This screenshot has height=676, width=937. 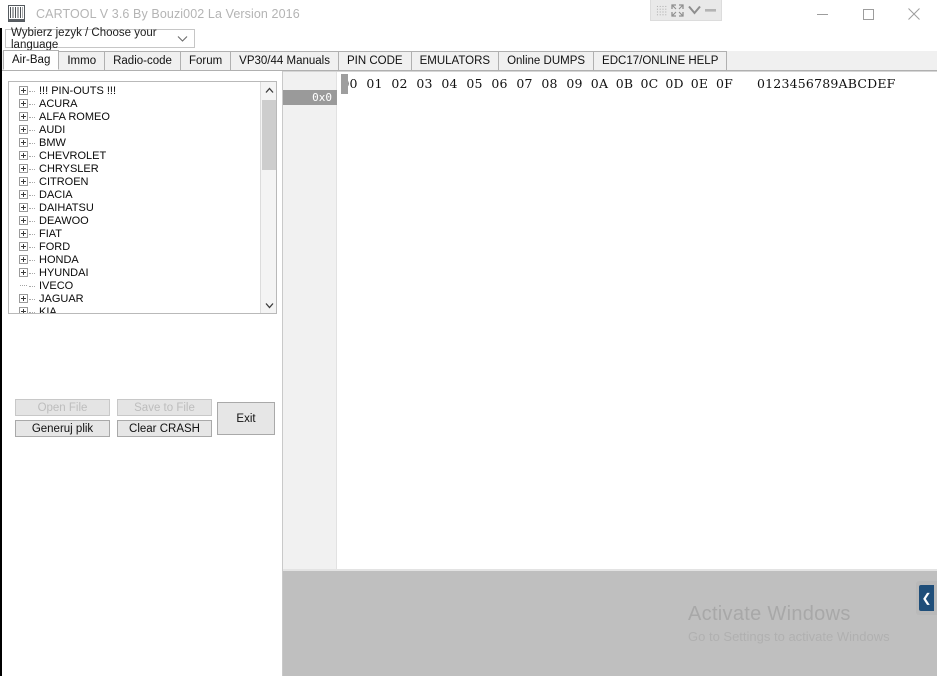 I want to click on hex-col-header: 0E, so click(x=699, y=83).